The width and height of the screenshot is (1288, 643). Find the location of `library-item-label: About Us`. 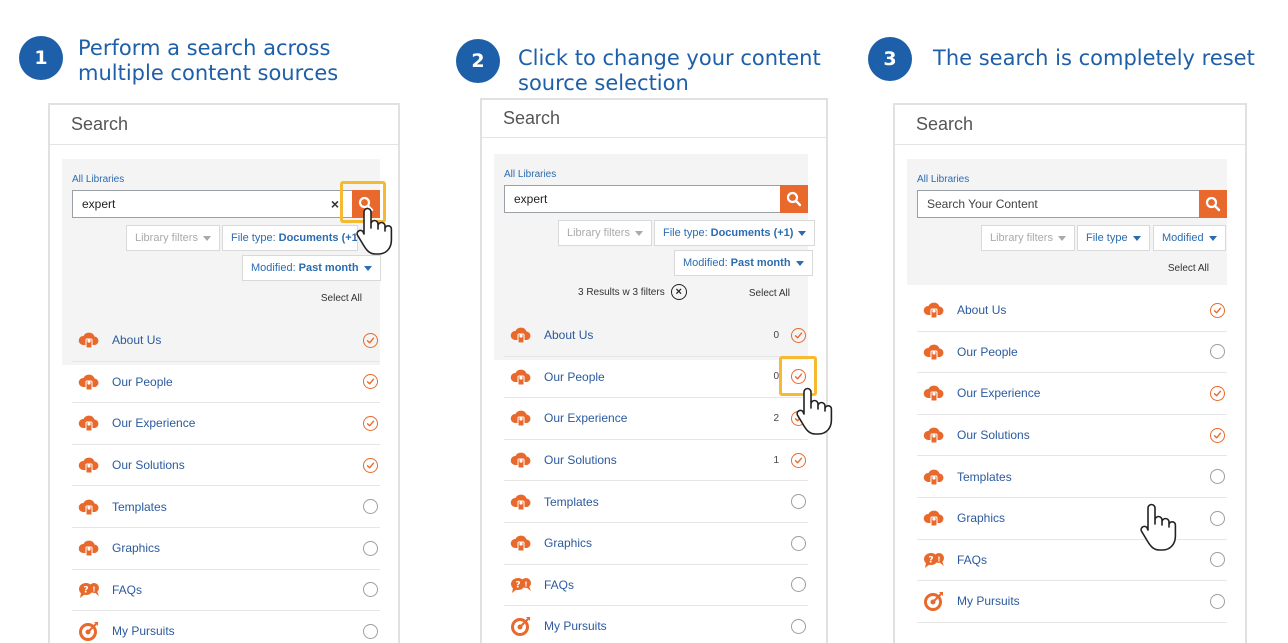

library-item-label: About Us is located at coordinates (137, 340).